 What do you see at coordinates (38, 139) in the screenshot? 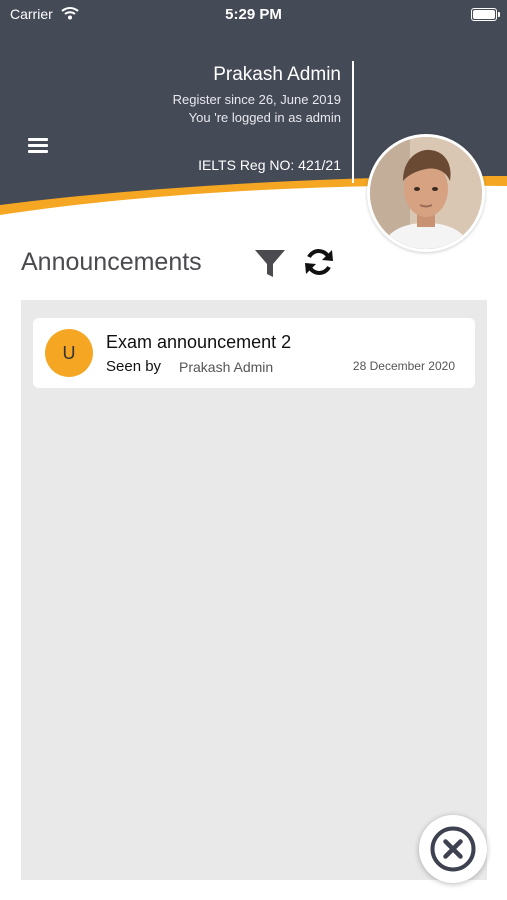
I see `hamburger-icon` at bounding box center [38, 139].